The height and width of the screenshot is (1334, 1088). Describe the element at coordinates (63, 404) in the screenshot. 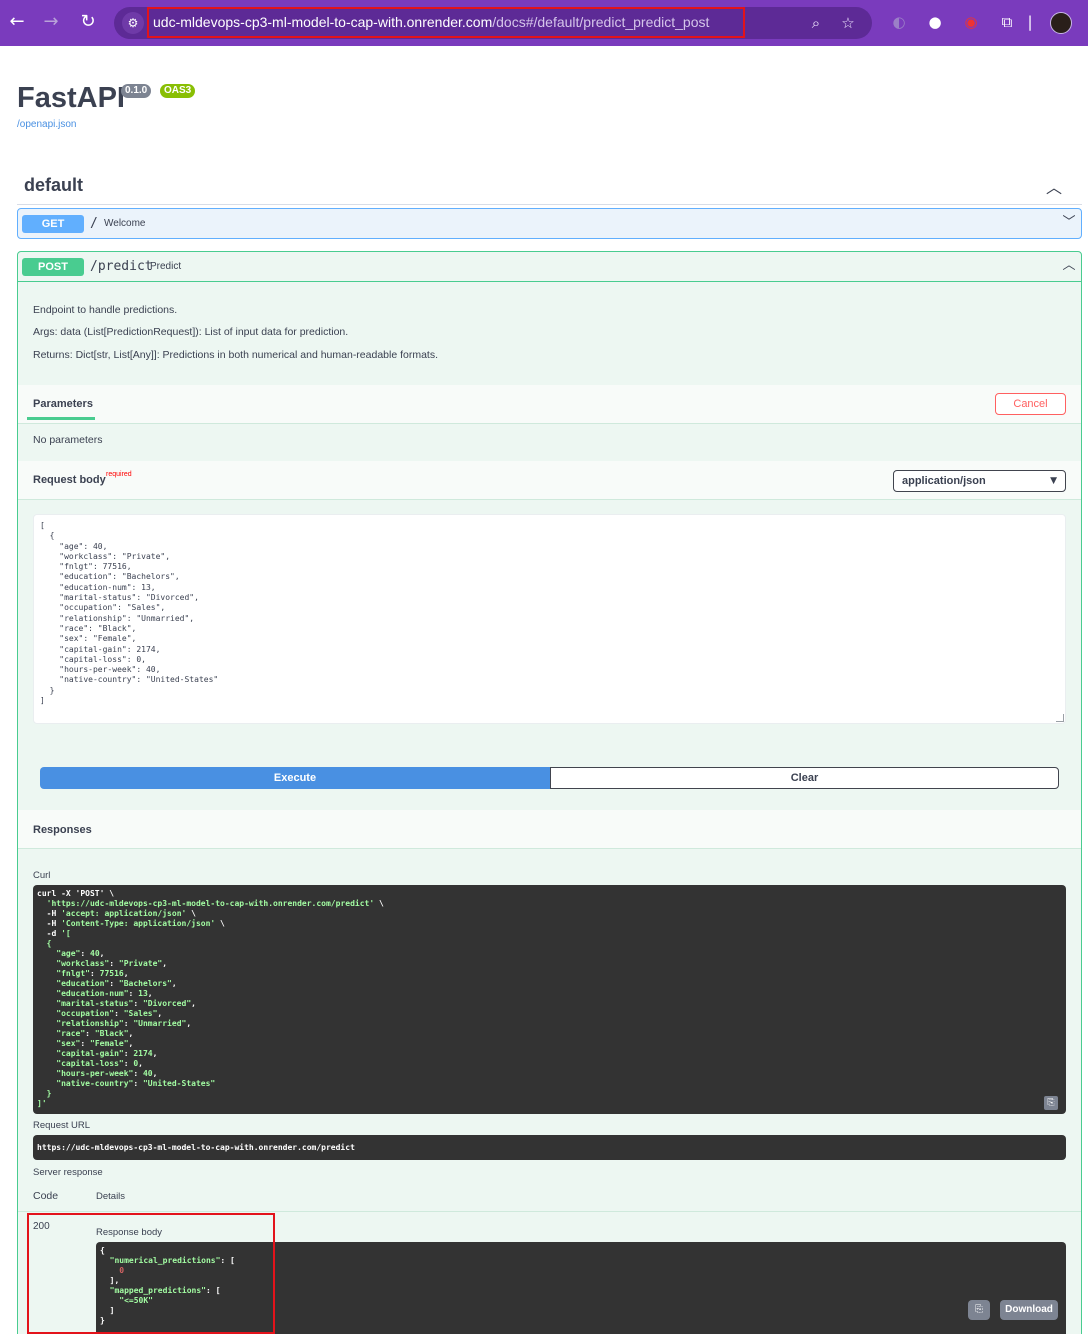

I see `tab-parameters: Parameters` at that location.